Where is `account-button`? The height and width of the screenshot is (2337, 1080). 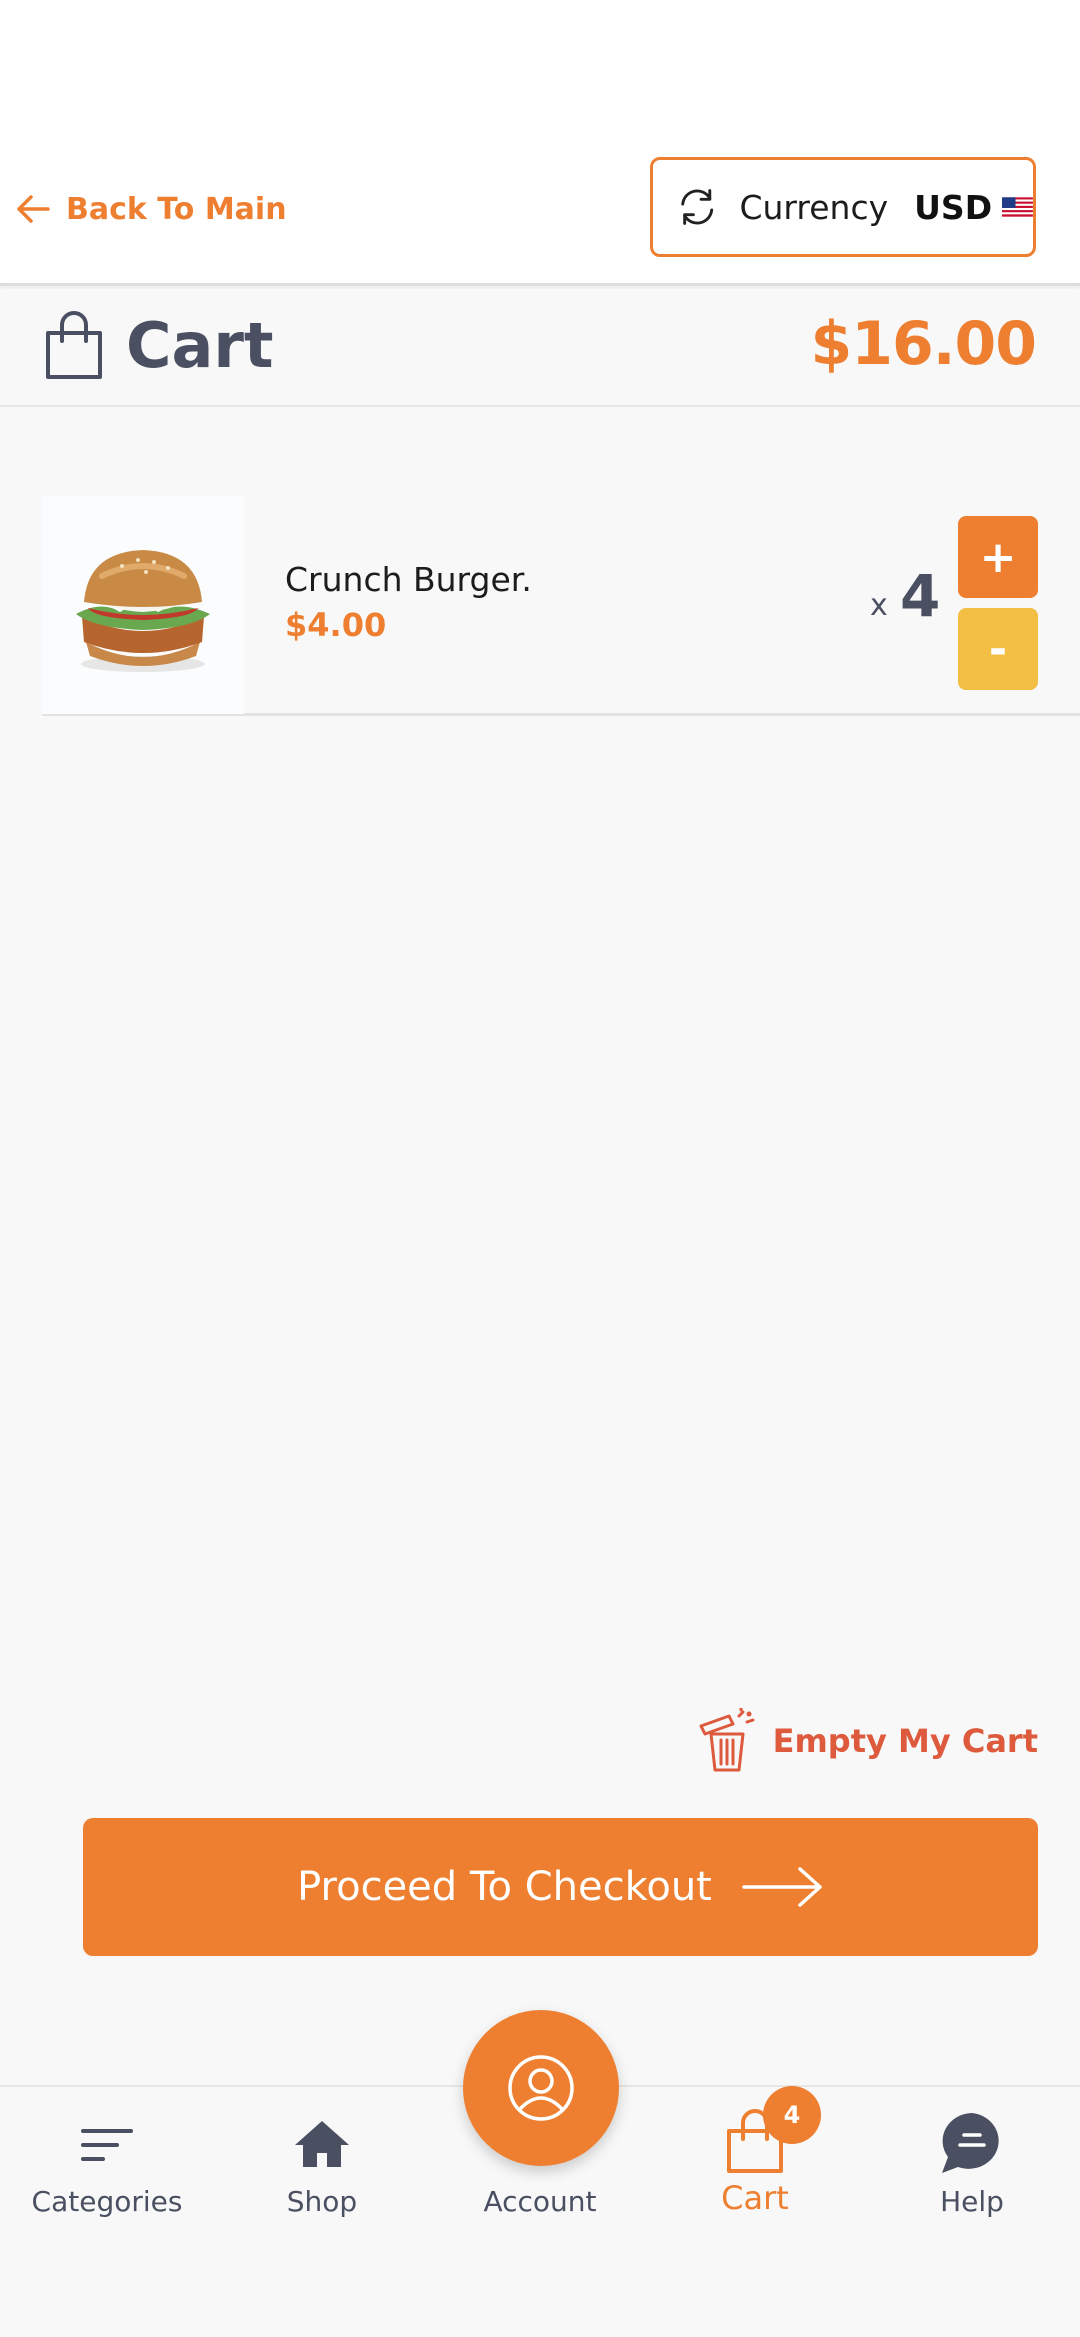 account-button is located at coordinates (541, 2088).